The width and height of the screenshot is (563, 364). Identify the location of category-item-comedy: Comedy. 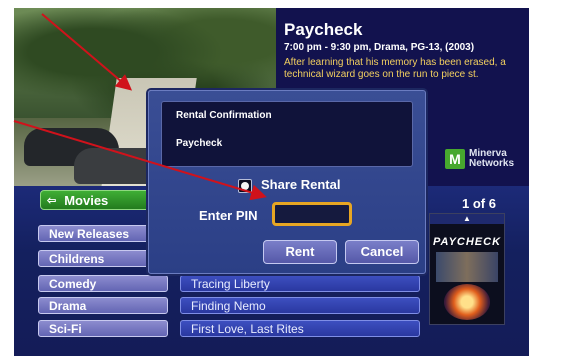
(103, 283).